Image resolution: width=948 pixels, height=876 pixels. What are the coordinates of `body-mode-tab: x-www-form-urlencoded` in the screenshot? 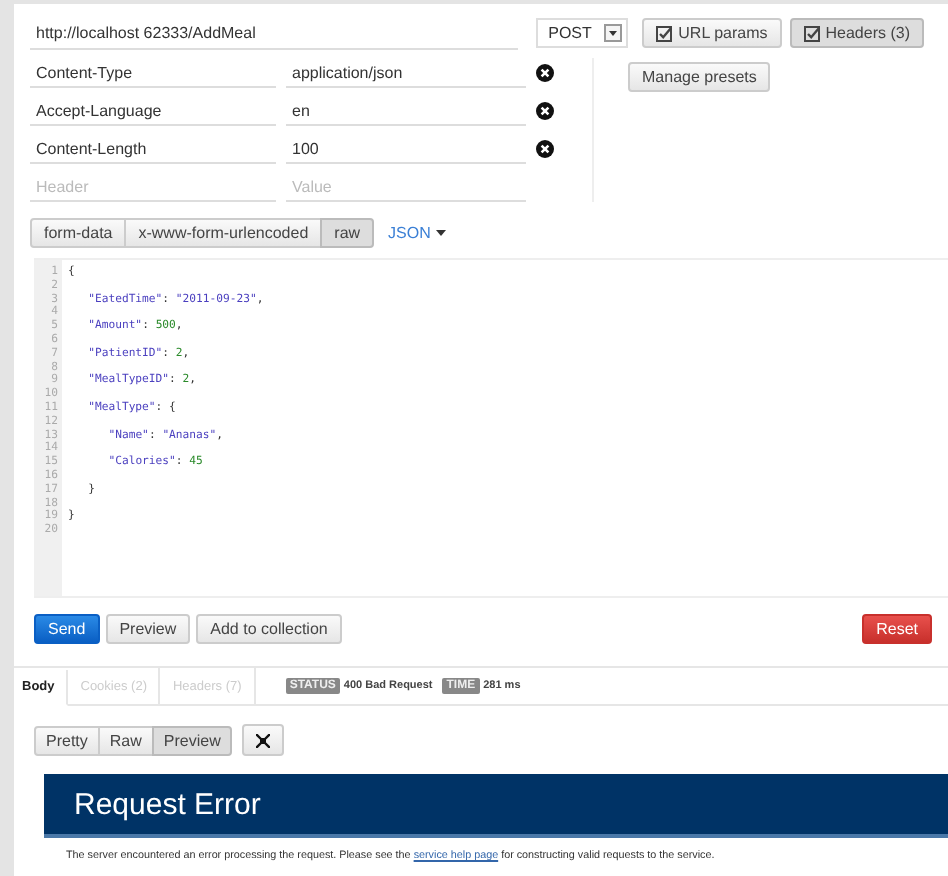 It's located at (223, 233).